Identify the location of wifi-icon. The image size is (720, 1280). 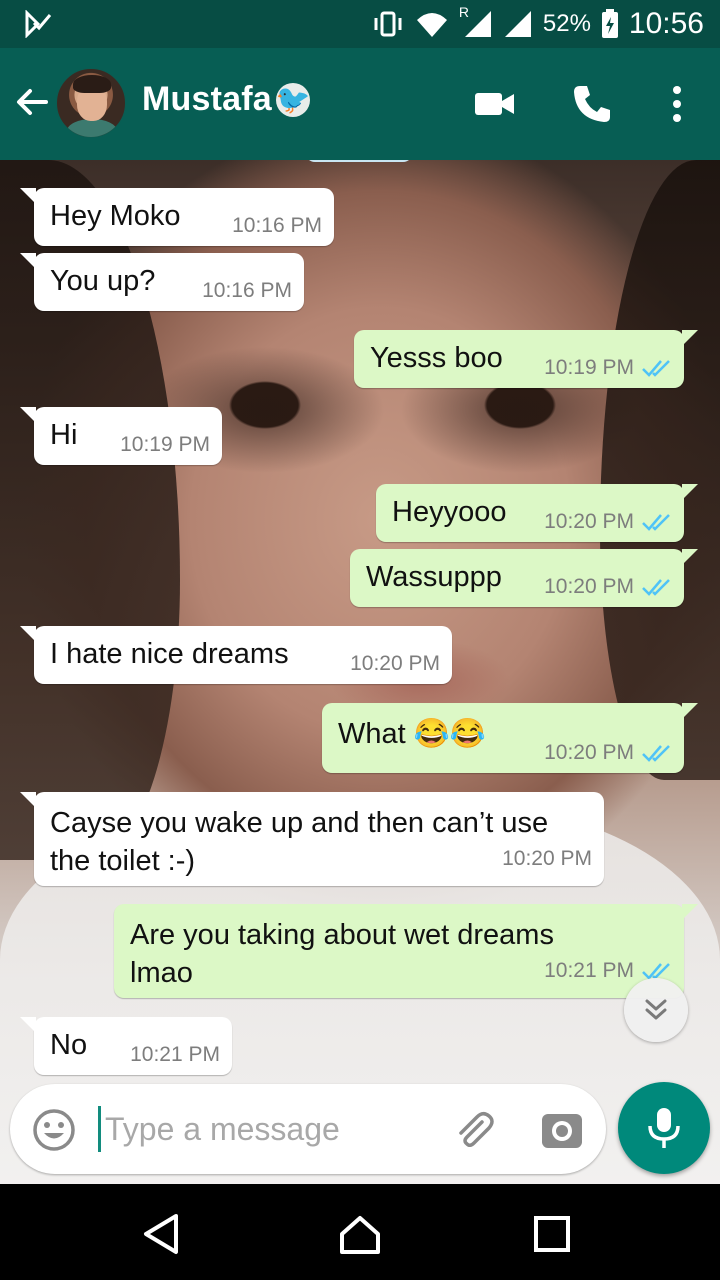
(431, 25).